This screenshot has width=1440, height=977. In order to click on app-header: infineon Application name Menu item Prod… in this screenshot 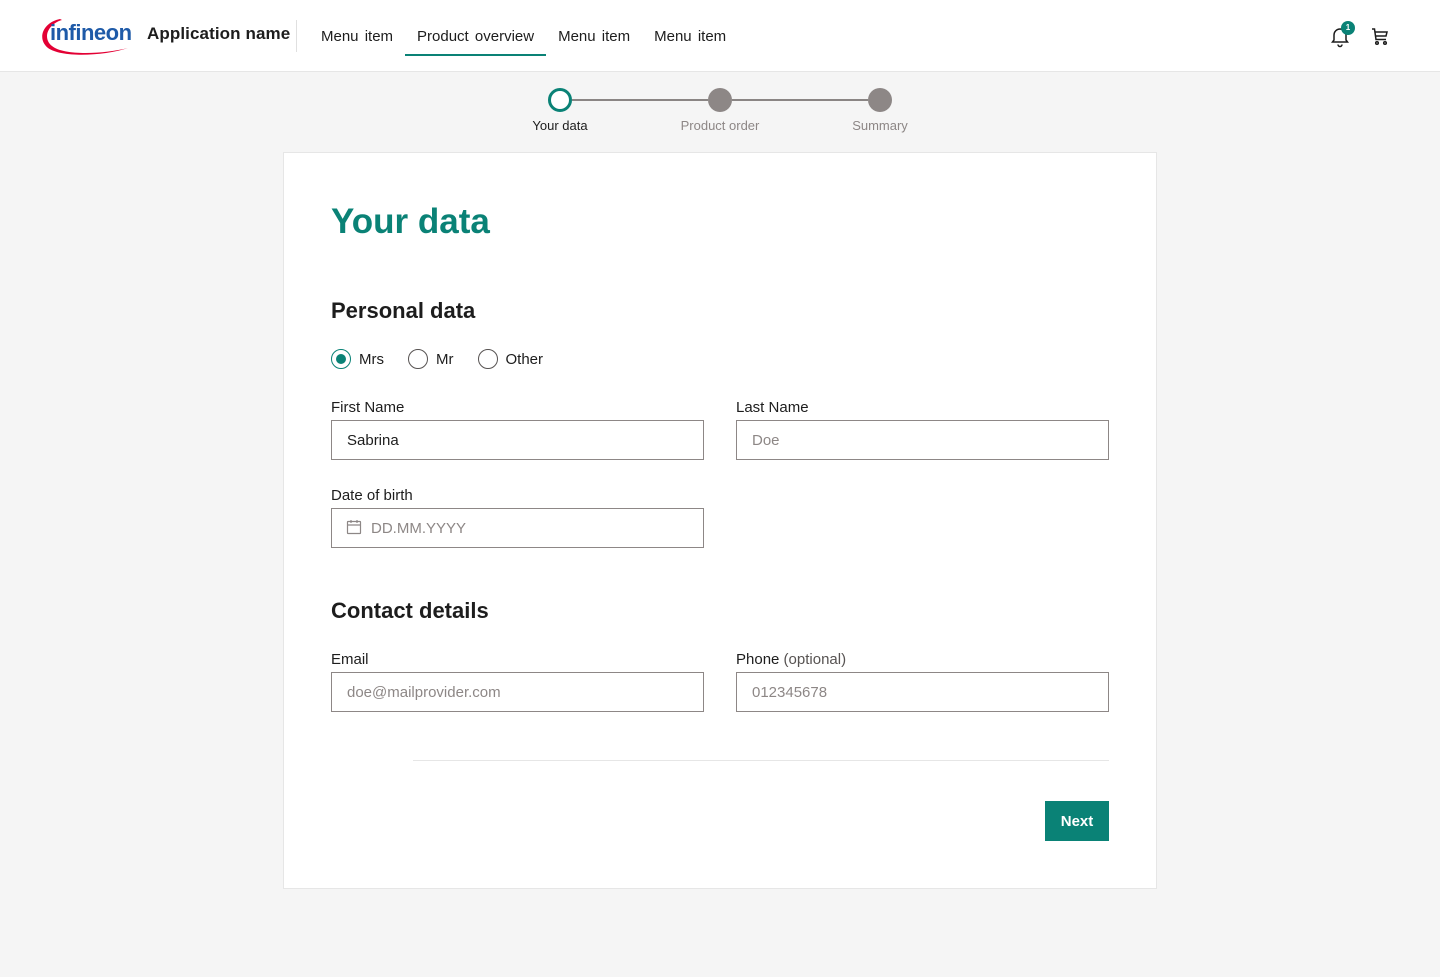, I will do `click(720, 36)`.